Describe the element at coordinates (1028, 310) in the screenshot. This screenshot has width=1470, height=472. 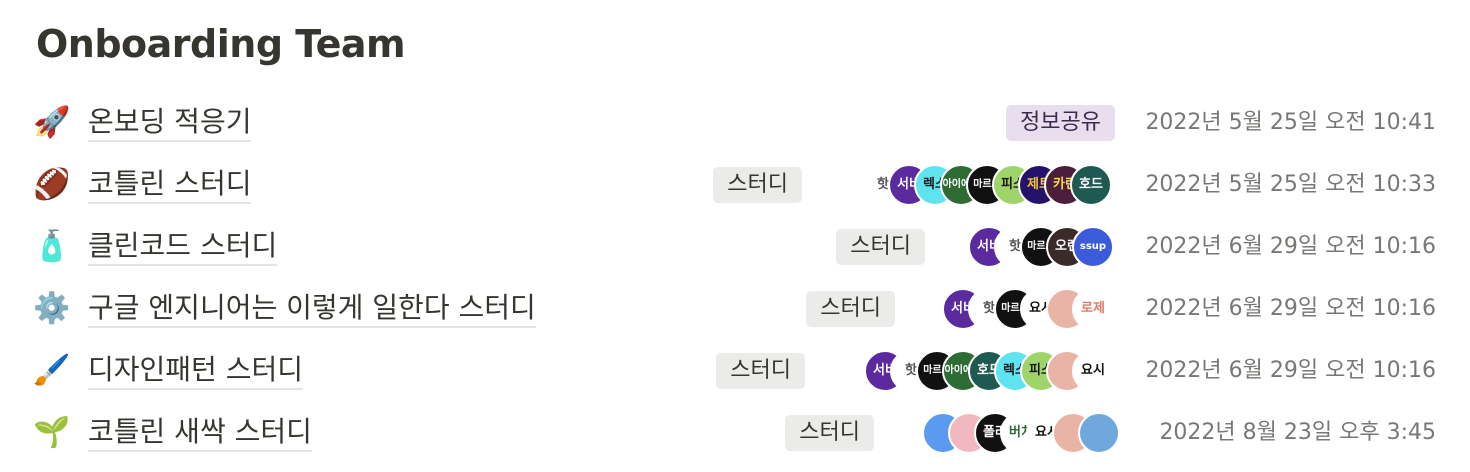
I see `participants-avatars: 서비 핫 마르코 요시 로제` at that location.